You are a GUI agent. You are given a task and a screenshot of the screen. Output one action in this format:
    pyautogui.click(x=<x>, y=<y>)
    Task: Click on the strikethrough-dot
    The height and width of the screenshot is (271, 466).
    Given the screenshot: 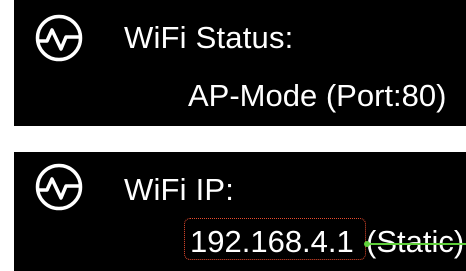 What is the action you would take?
    pyautogui.click(x=367, y=244)
    